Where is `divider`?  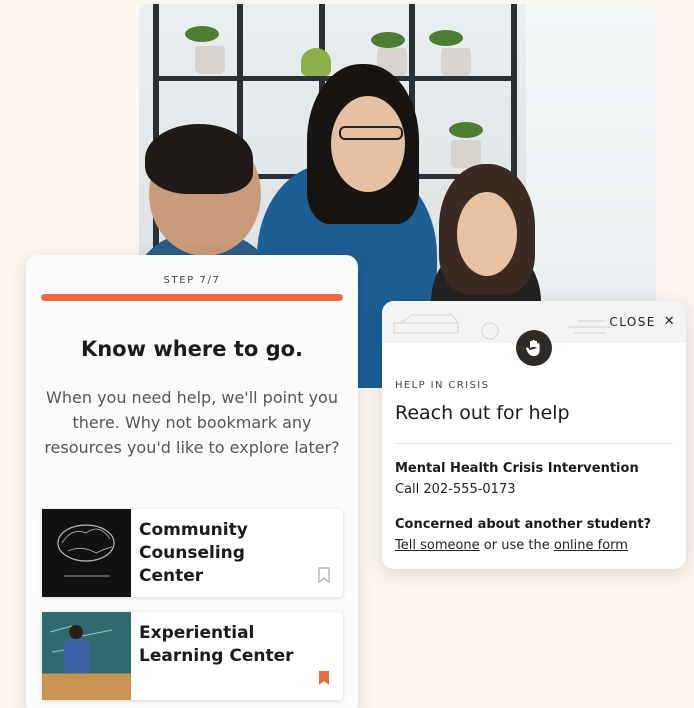 divider is located at coordinates (534, 443).